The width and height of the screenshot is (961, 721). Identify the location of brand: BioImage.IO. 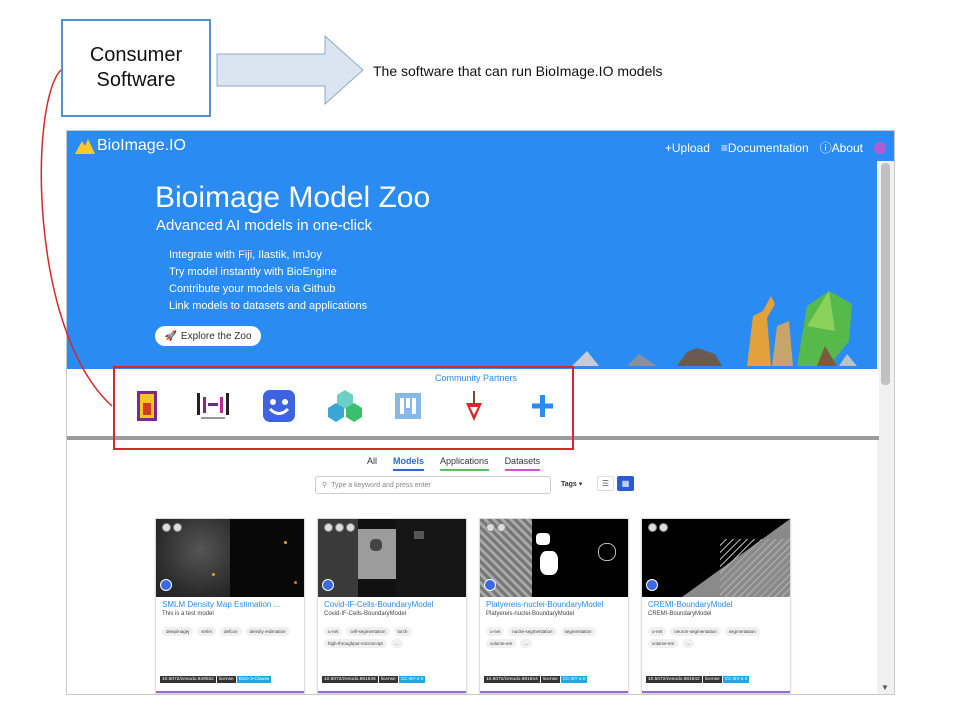
(130, 146).